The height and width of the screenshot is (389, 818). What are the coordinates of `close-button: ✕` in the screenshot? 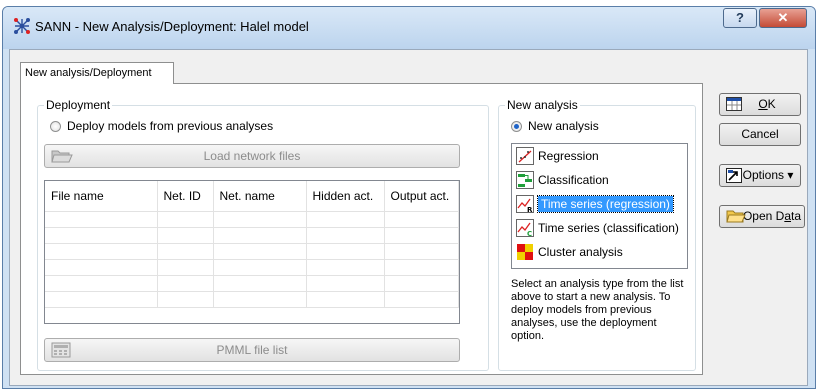 It's located at (783, 18).